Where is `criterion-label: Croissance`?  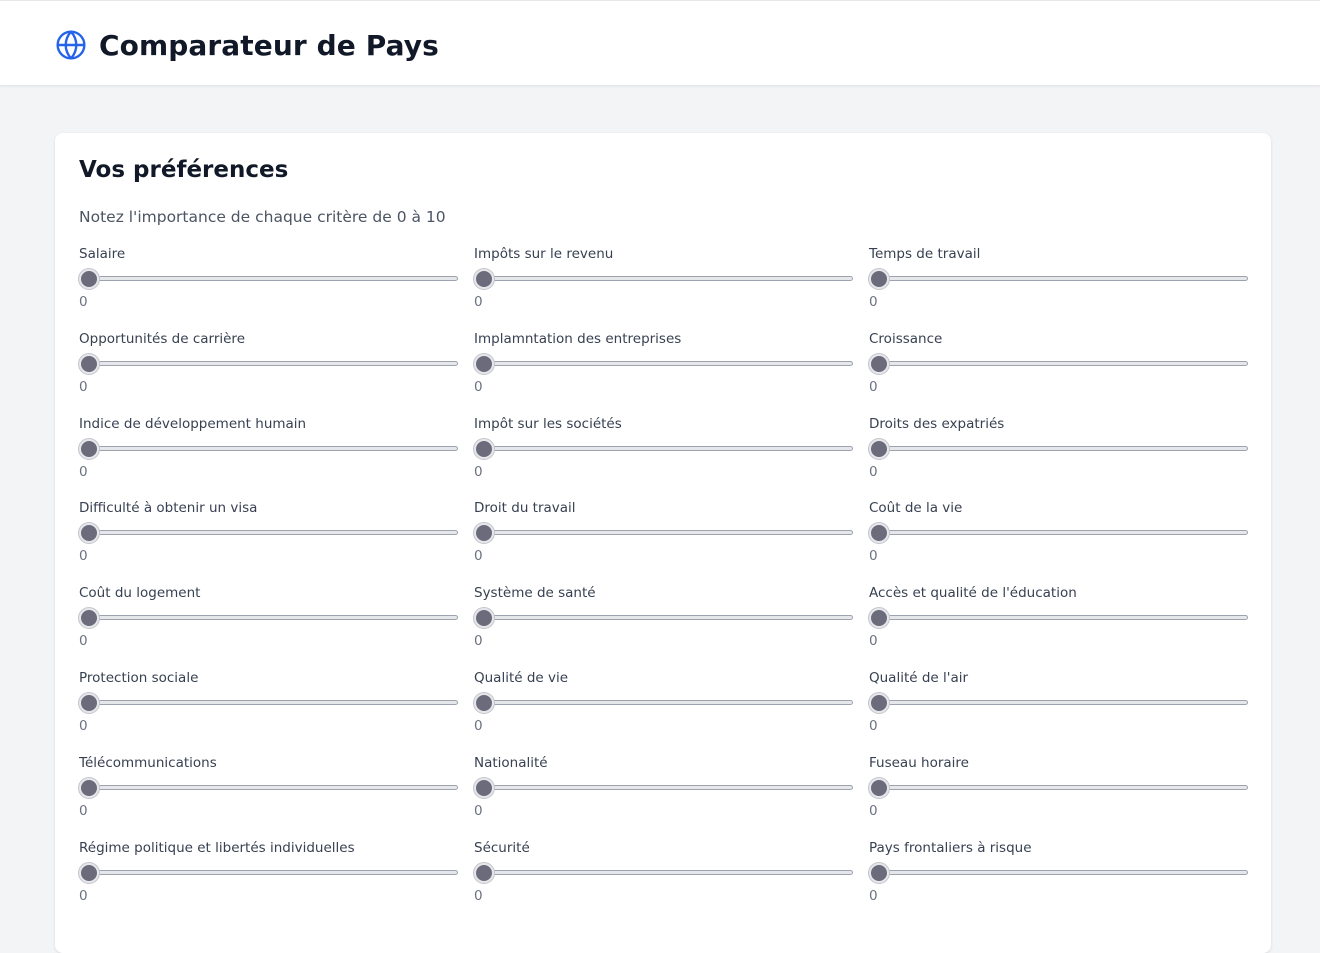
criterion-label: Croissance is located at coordinates (906, 338).